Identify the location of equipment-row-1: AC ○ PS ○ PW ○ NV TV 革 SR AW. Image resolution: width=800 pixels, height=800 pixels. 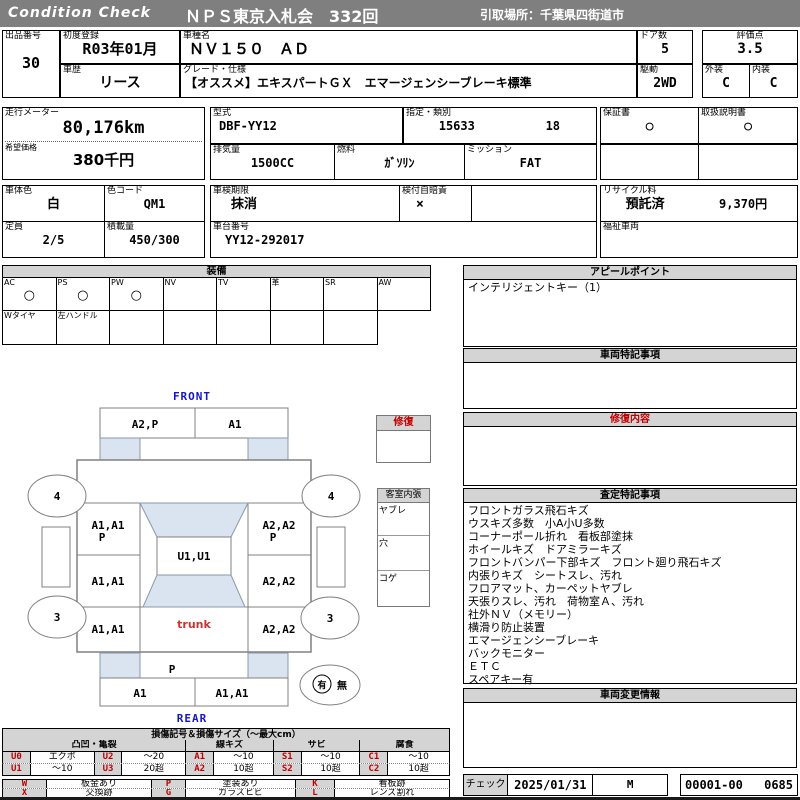
(216, 294).